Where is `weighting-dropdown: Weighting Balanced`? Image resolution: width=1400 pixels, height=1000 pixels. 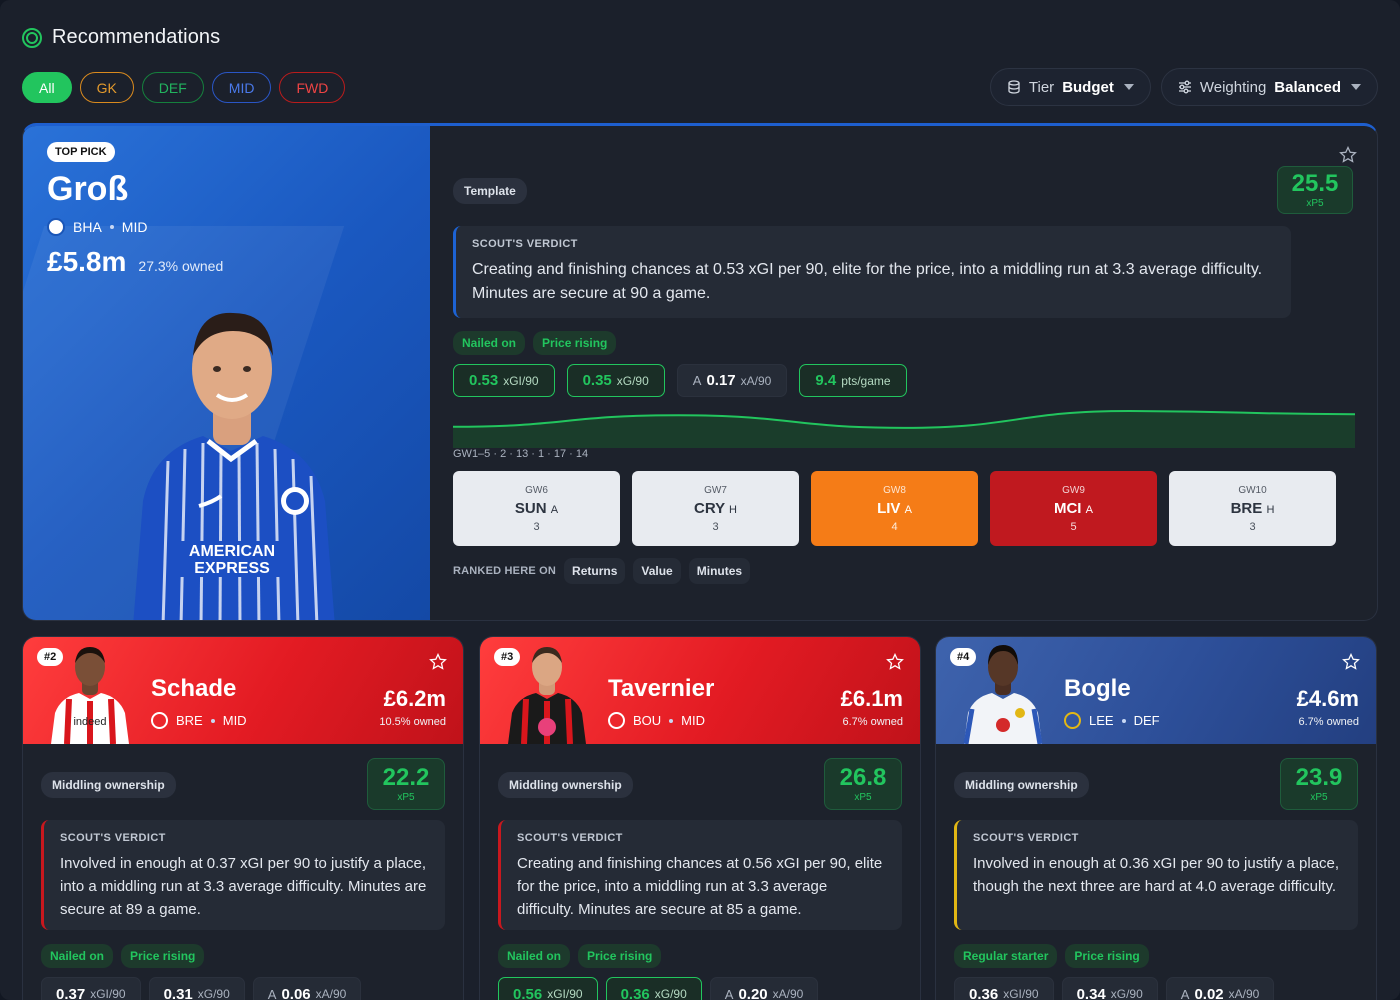 weighting-dropdown: Weighting Balanced is located at coordinates (1269, 87).